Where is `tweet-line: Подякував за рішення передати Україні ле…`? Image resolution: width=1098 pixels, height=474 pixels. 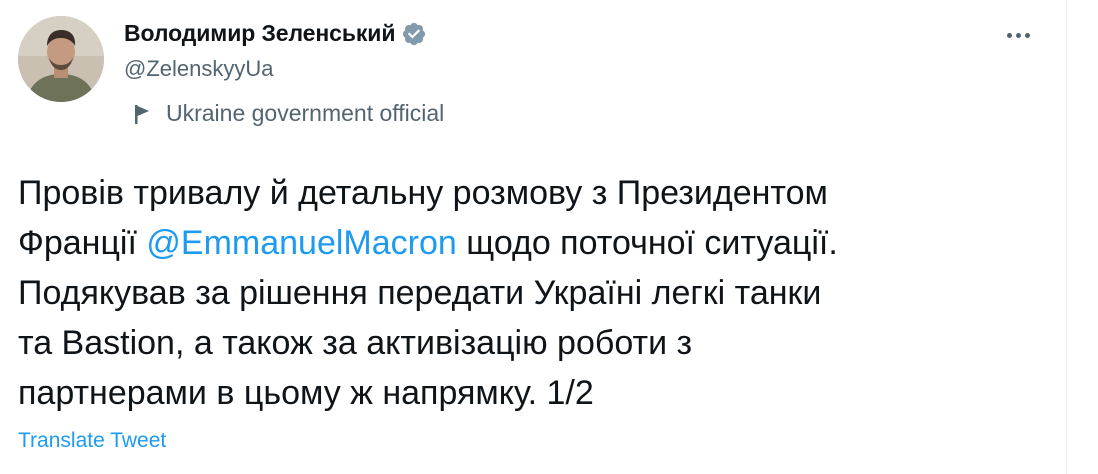
tweet-line: Подякував за рішення передати Україні ле… is located at coordinates (420, 293).